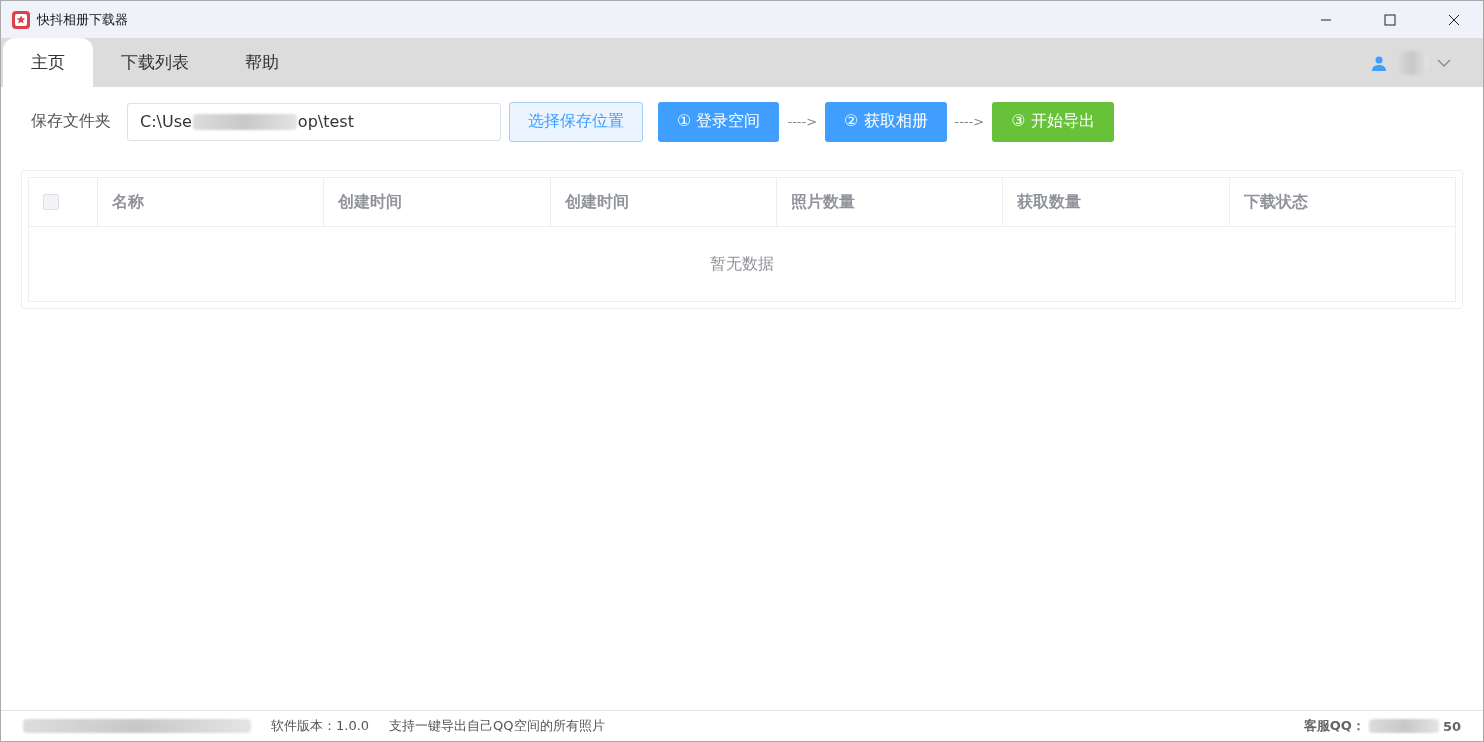  Describe the element at coordinates (1390, 19) in the screenshot. I see `maximize-icon` at that location.